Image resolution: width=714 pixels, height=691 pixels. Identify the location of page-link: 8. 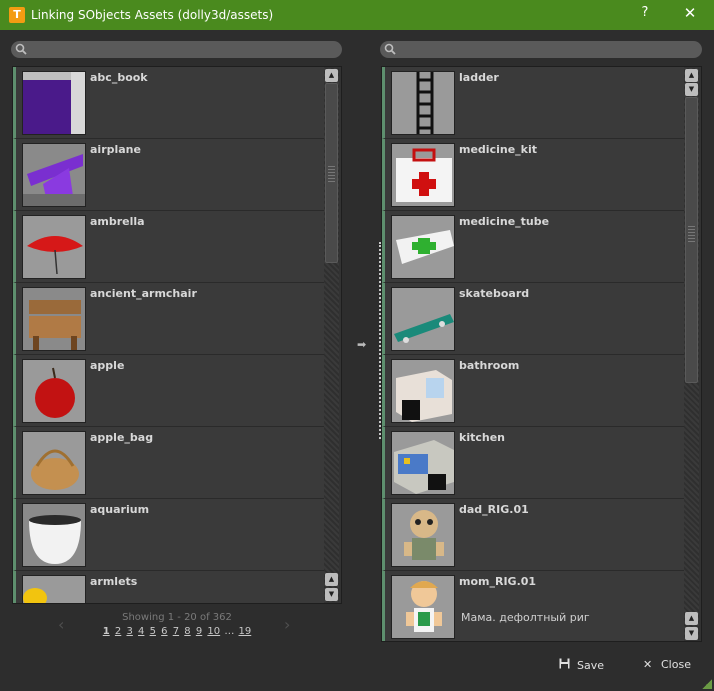
(187, 631).